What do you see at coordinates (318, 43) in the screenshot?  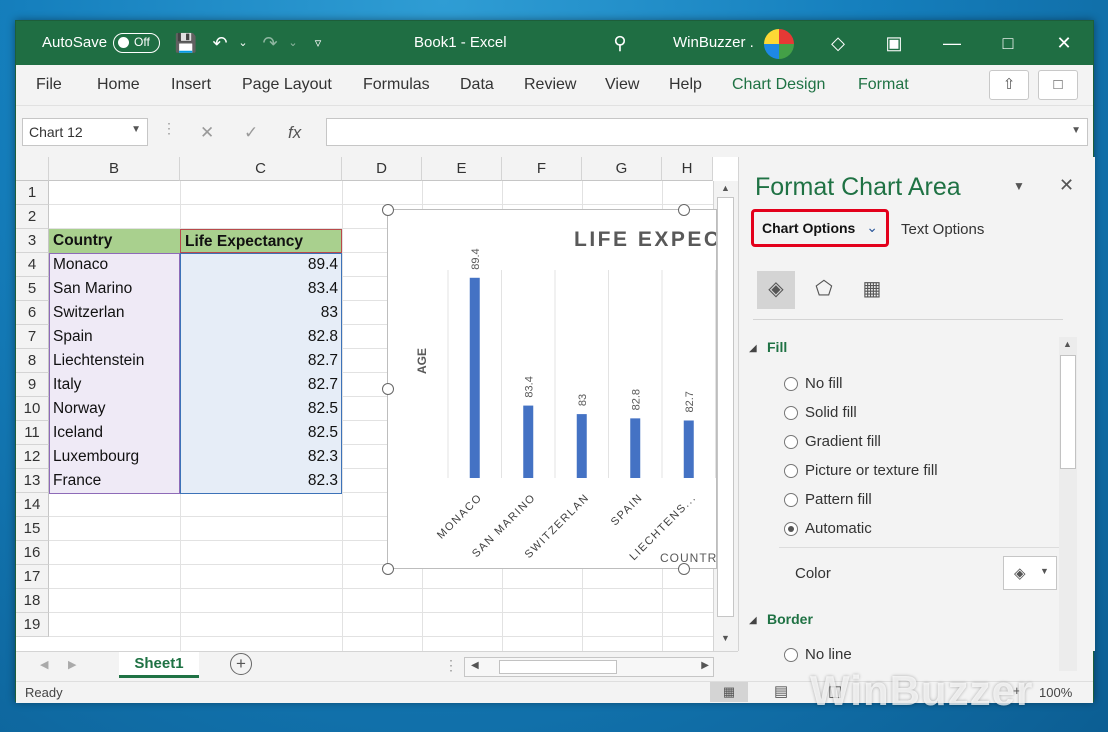 I see `customize-toolbar-icon: ▿` at bounding box center [318, 43].